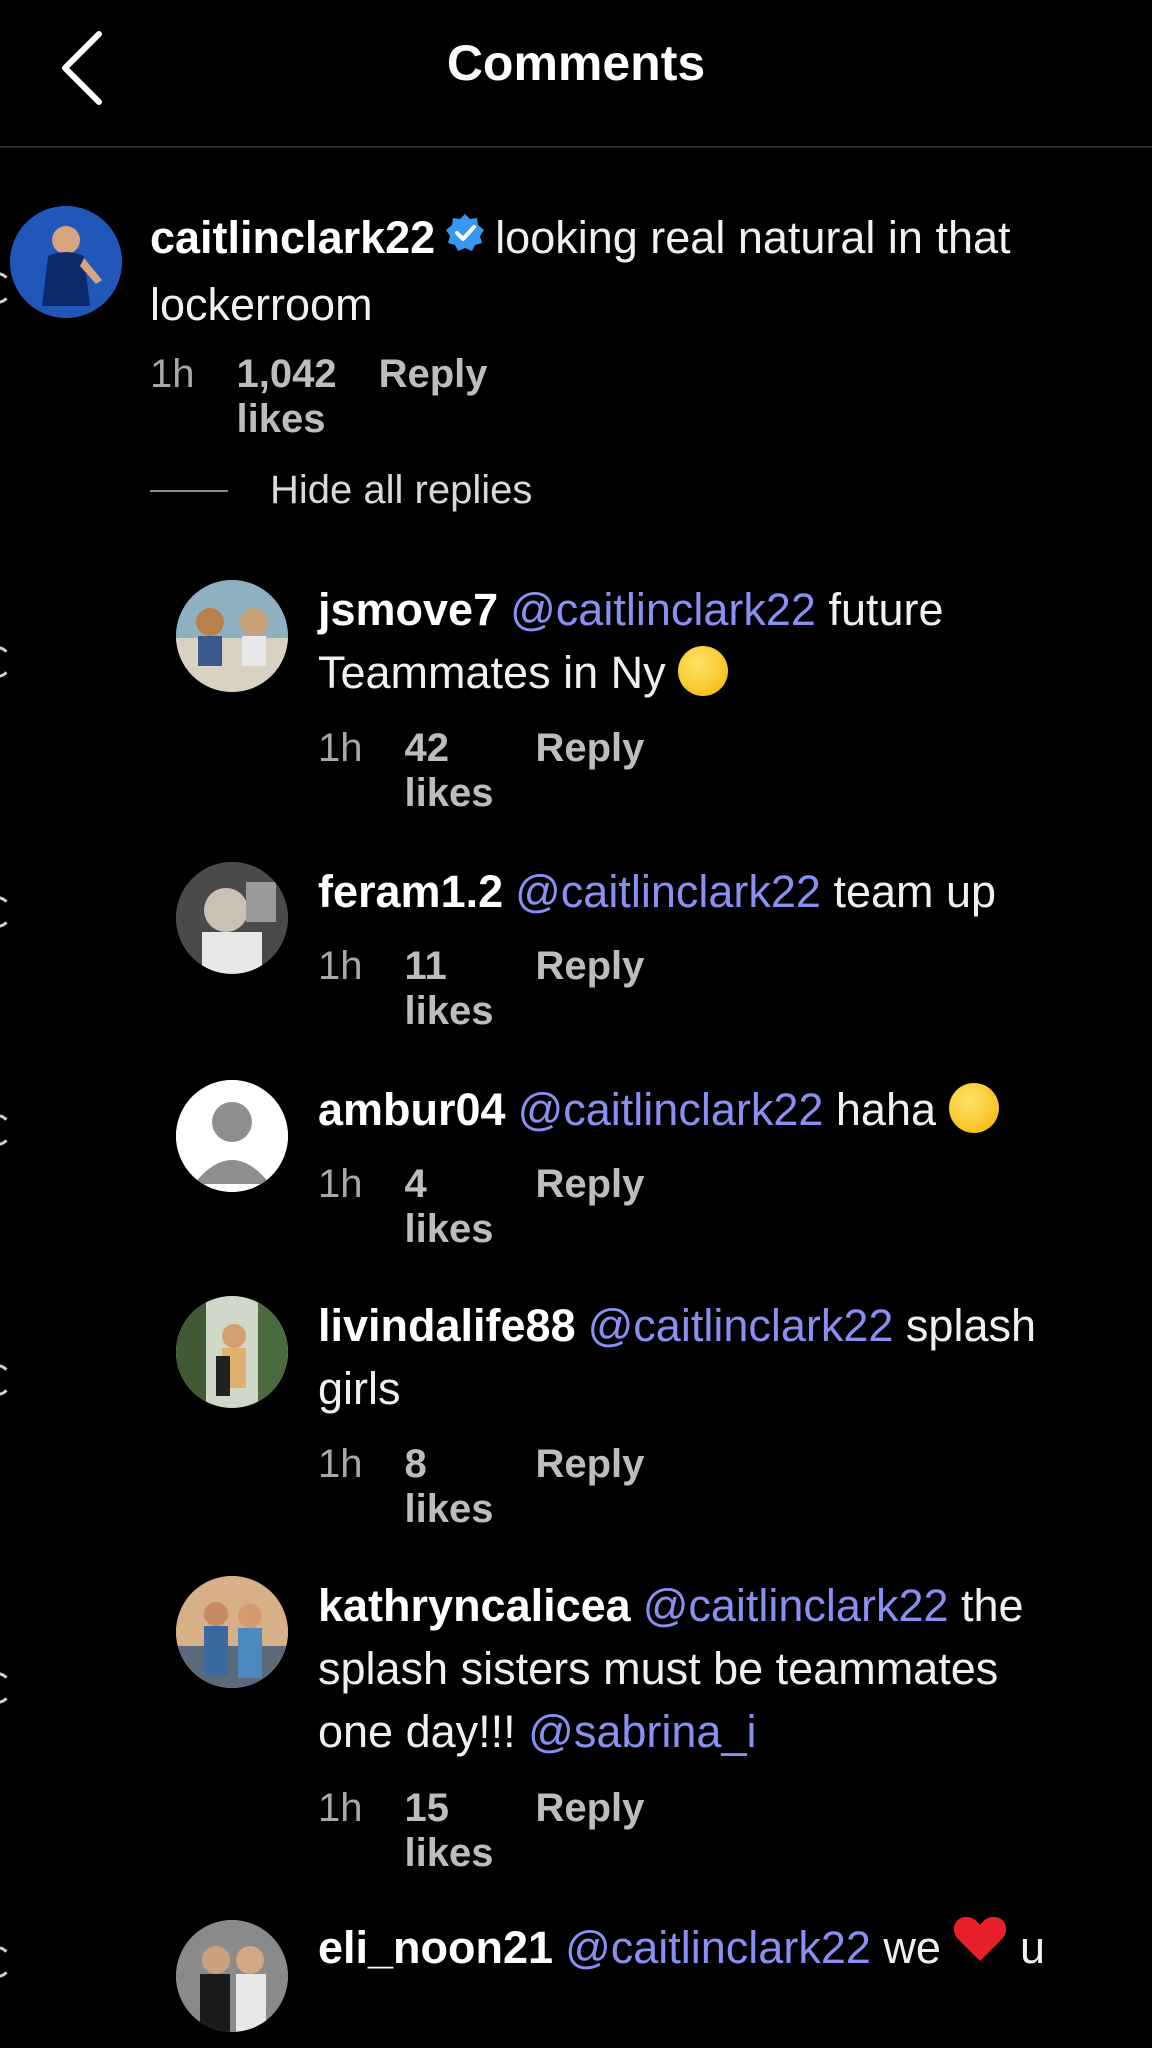 Image resolution: width=1152 pixels, height=2048 pixels. I want to click on comment-username: caitlinclark22, so click(292, 237).